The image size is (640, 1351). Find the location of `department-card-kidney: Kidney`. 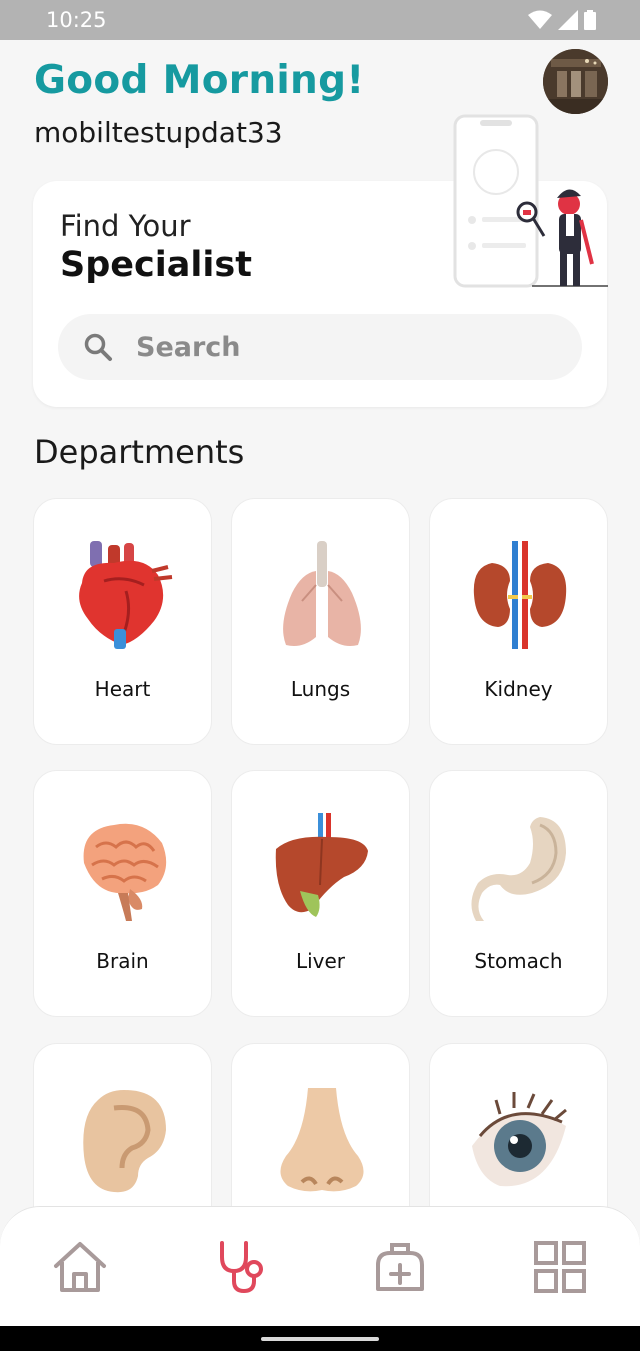

department-card-kidney: Kidney is located at coordinates (518, 621).